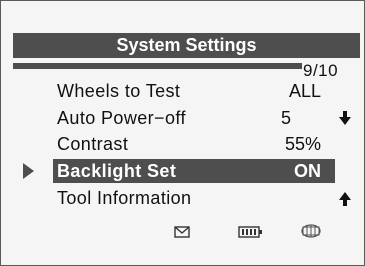 This screenshot has width=365, height=266. I want to click on menu-item-value: 55%, so click(302, 144).